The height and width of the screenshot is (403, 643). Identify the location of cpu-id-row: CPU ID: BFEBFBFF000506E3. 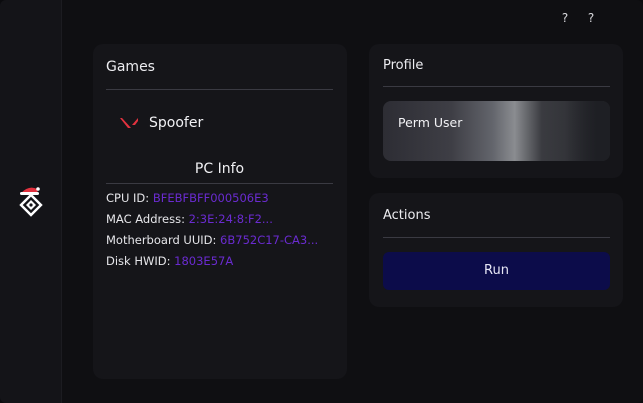
(187, 198).